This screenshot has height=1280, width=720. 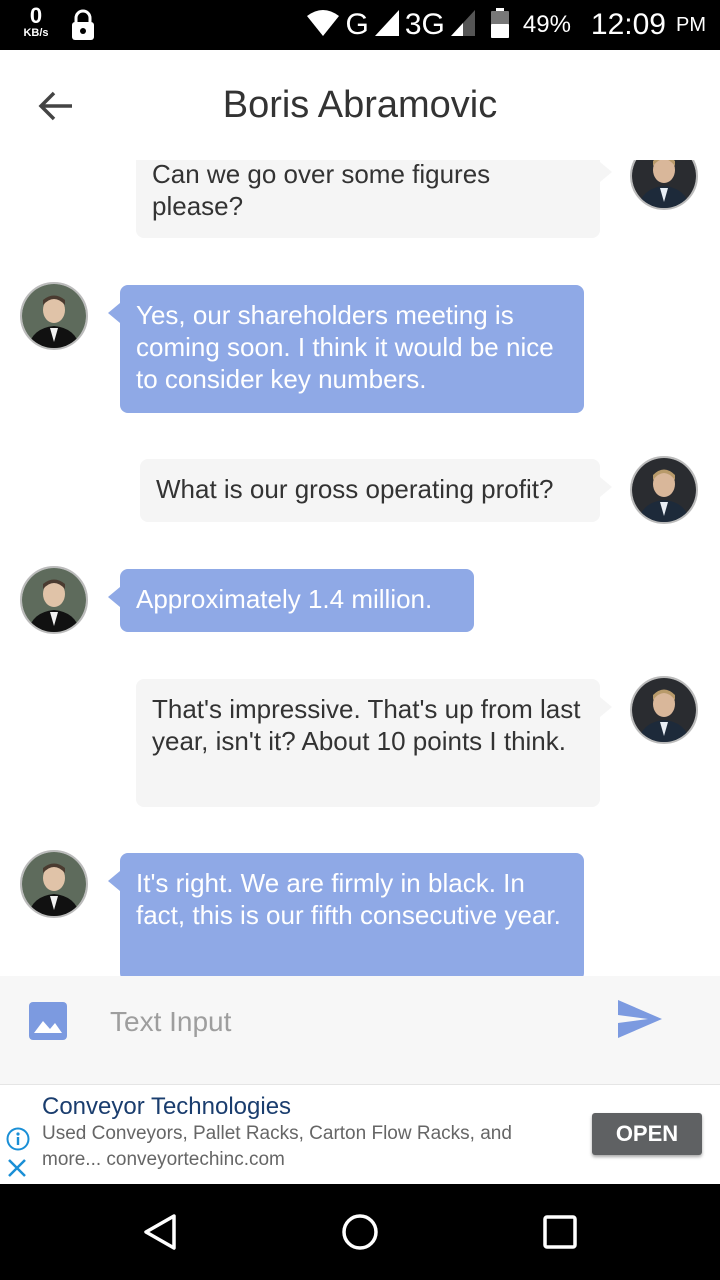 I want to click on navigation-bar, so click(x=360, y=1232).